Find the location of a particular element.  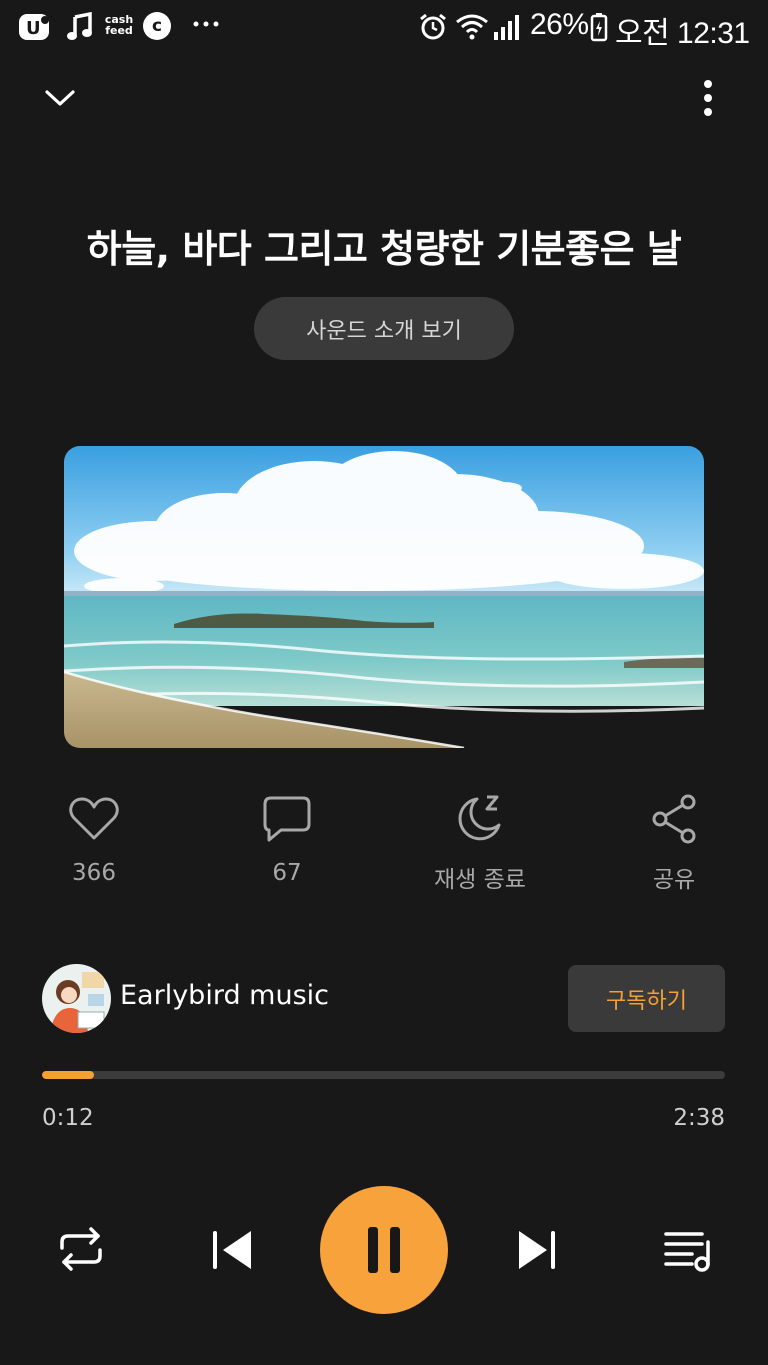

like-count: 366 is located at coordinates (94, 873).